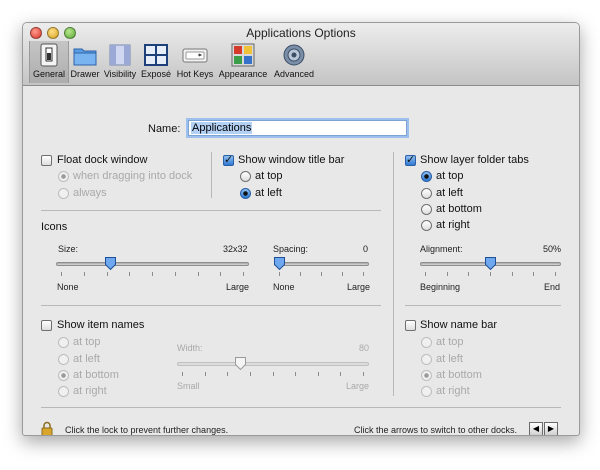 Image resolution: width=600 pixels, height=470 pixels. I want to click on appearance-icon, so click(243, 55).